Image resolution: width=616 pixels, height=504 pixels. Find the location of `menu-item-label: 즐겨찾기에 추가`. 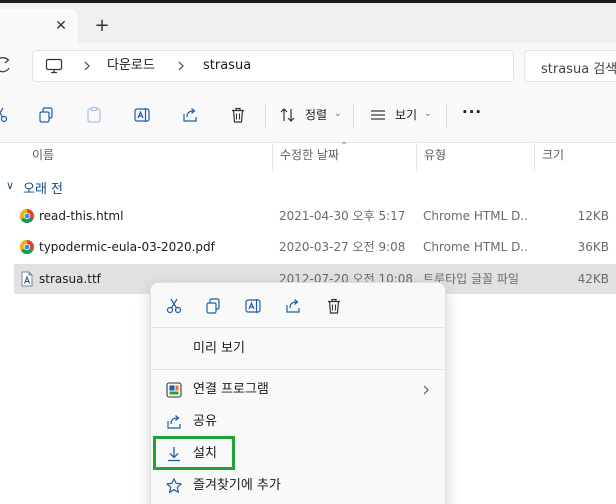

menu-item-label: 즐겨찾기에 추가 is located at coordinates (237, 485).